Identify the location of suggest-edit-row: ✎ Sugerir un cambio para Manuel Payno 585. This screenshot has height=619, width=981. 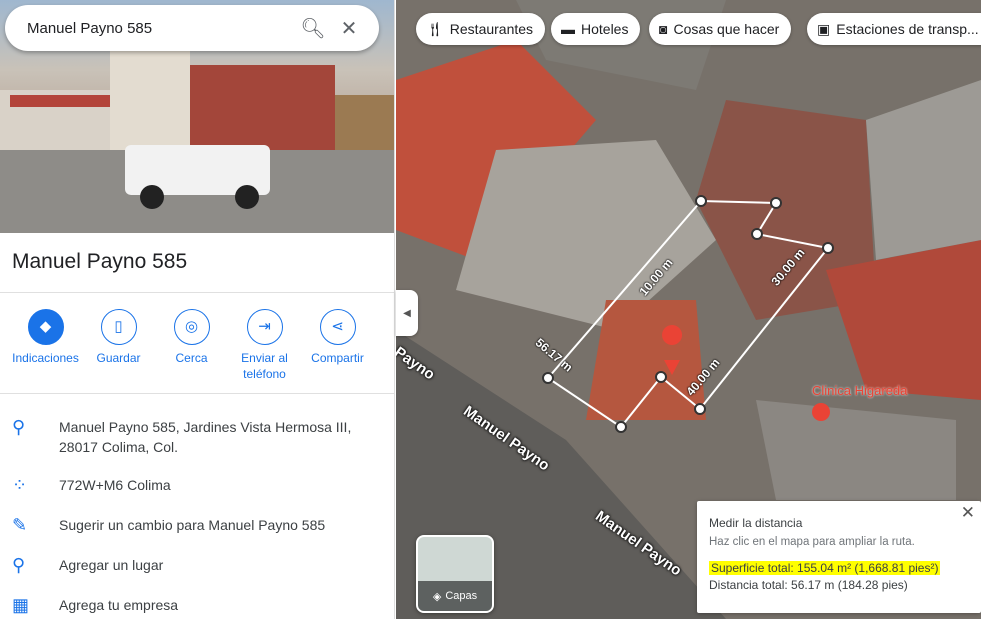
(197, 525).